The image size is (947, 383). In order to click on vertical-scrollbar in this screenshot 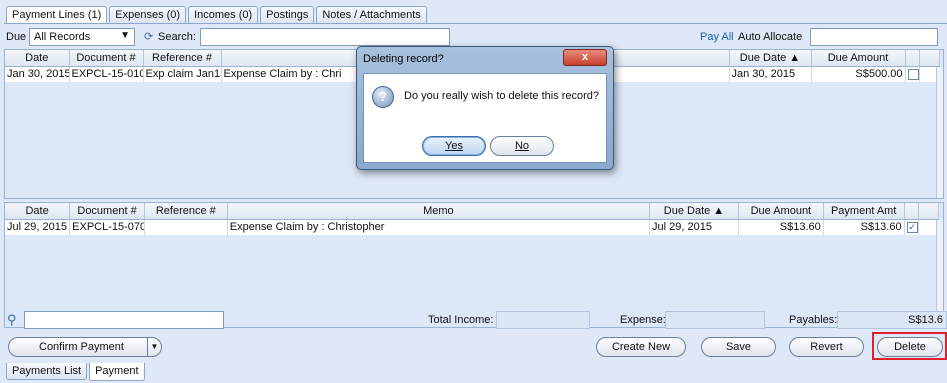, I will do `click(939, 132)`.